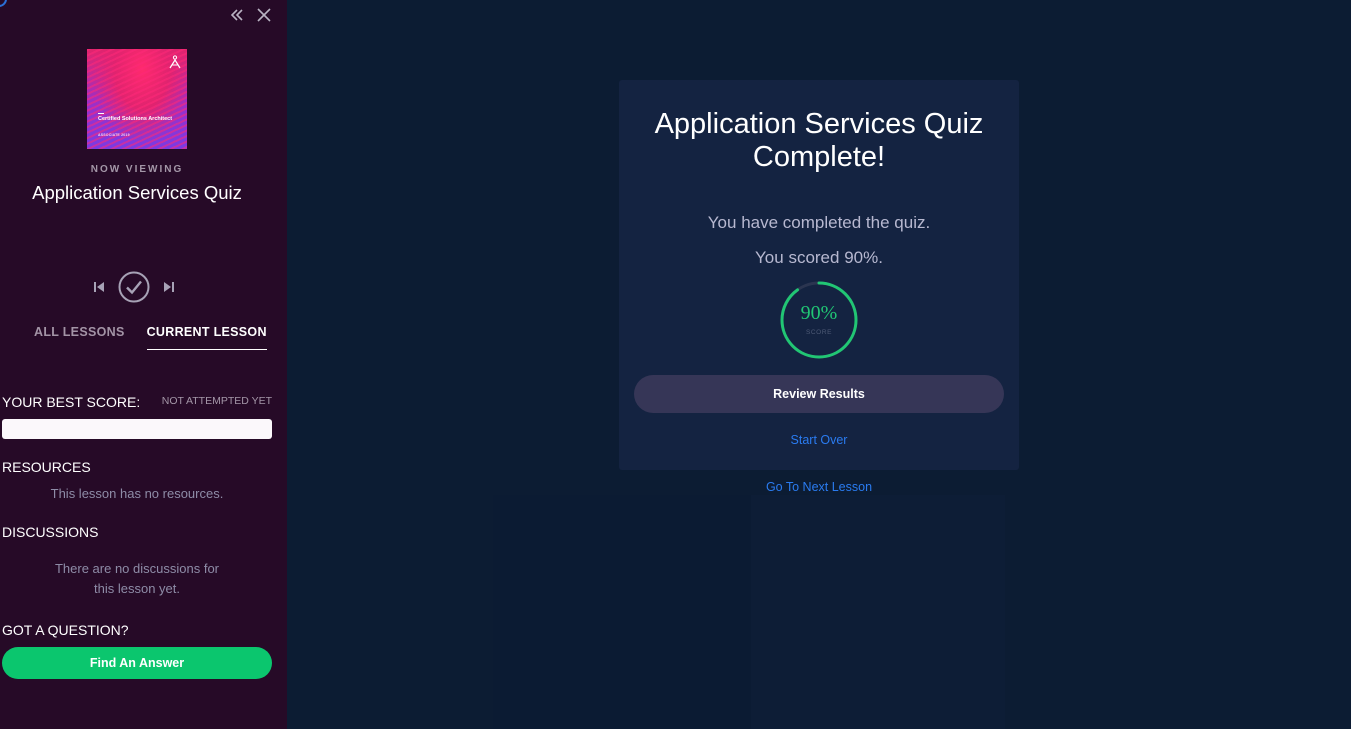 This screenshot has width=1351, height=729. I want to click on quiz-complete-title-line1: Application Services Quiz, so click(819, 124).